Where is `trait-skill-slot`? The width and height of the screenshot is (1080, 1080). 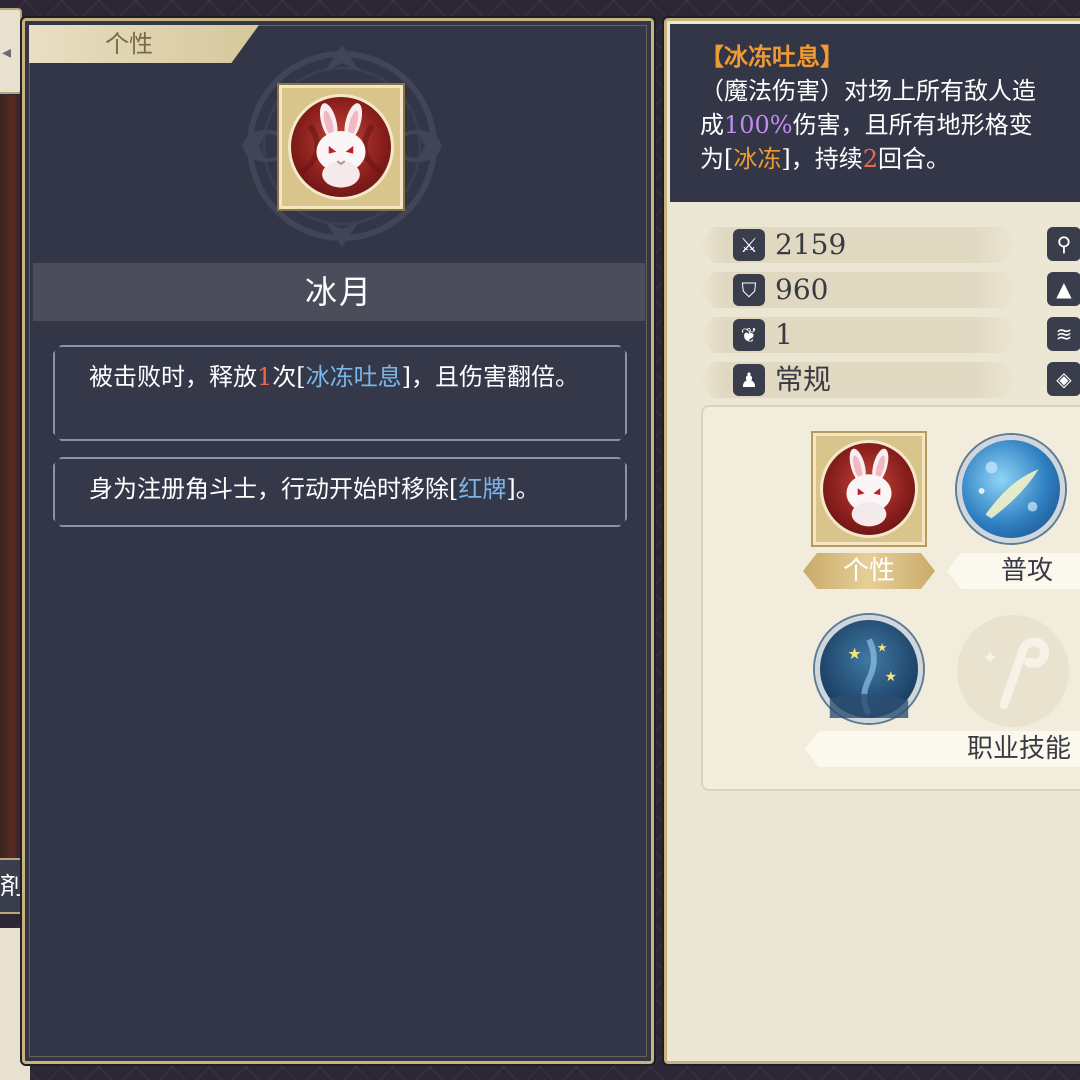
trait-skill-slot is located at coordinates (869, 489).